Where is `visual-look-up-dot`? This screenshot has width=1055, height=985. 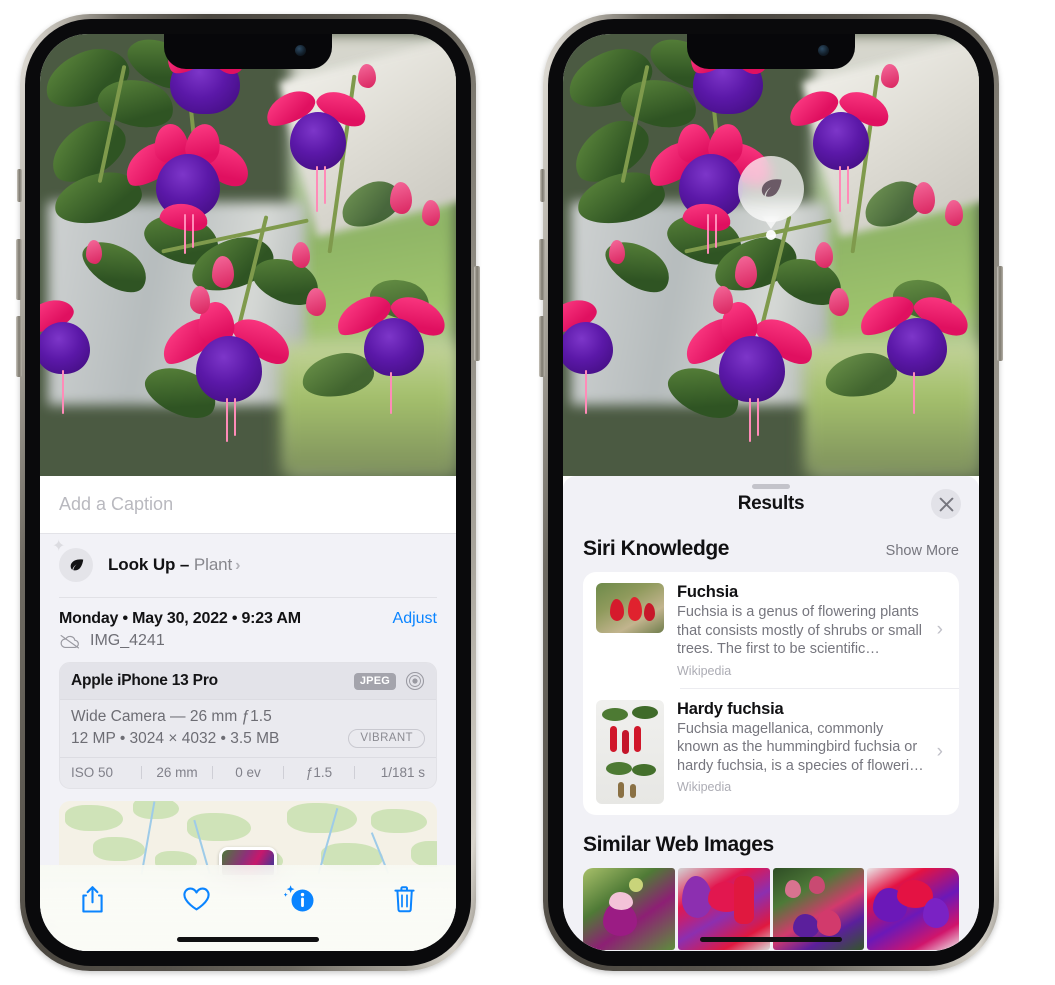 visual-look-up-dot is located at coordinates (771, 235).